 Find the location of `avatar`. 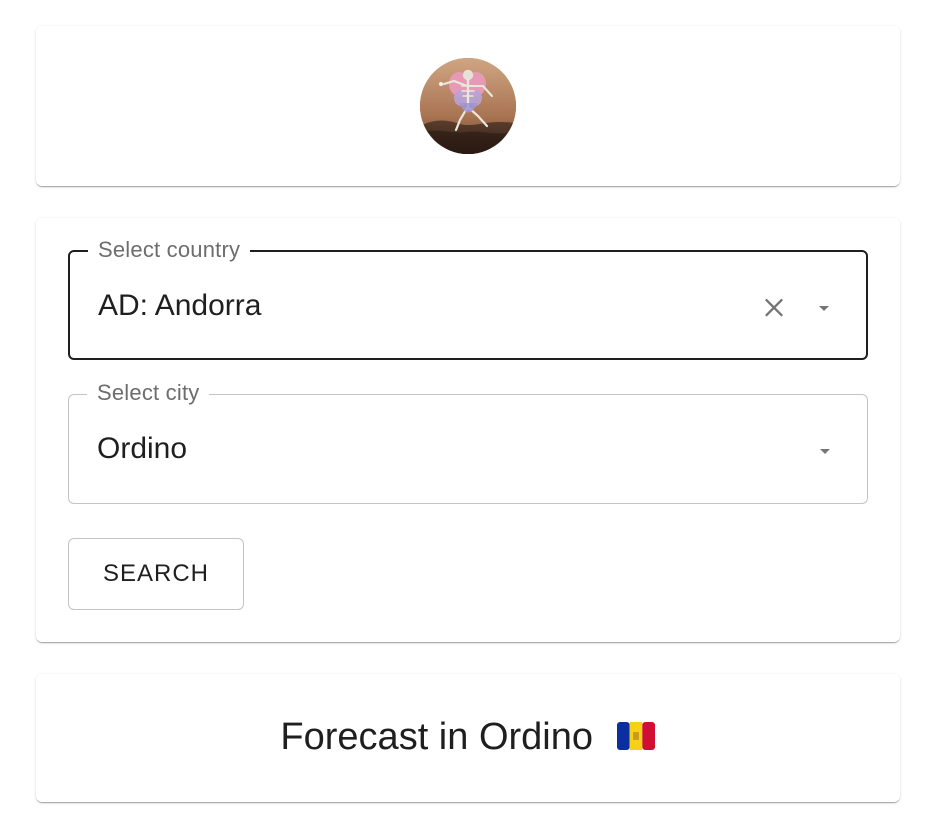

avatar is located at coordinates (468, 106).